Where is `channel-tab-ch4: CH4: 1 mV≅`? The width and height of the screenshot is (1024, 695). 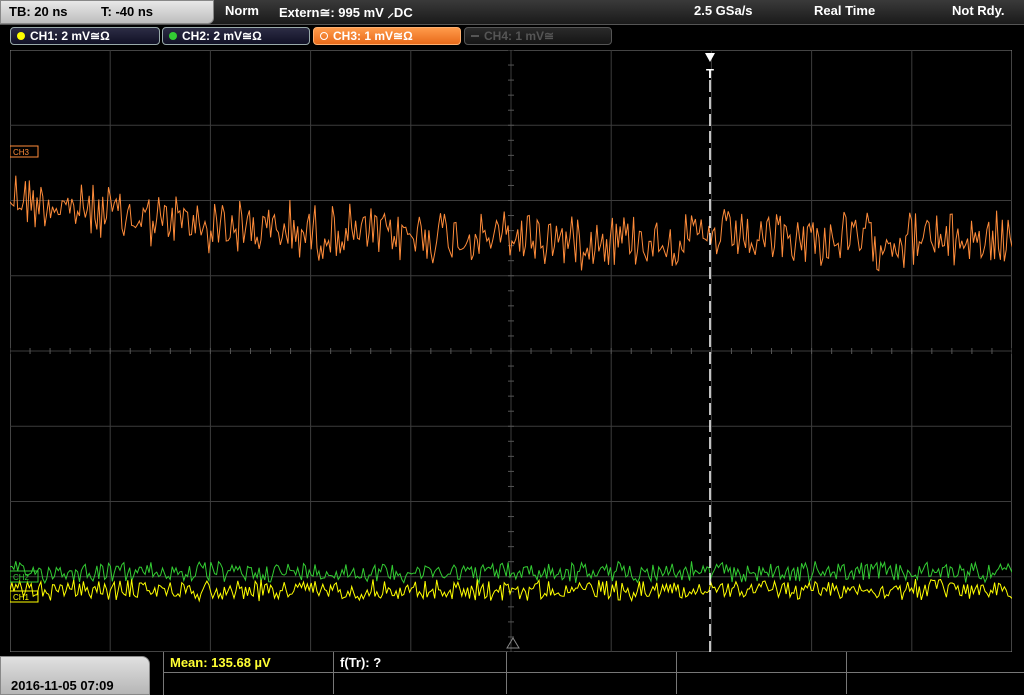
channel-tab-ch4: CH4: 1 mV≅ is located at coordinates (538, 36).